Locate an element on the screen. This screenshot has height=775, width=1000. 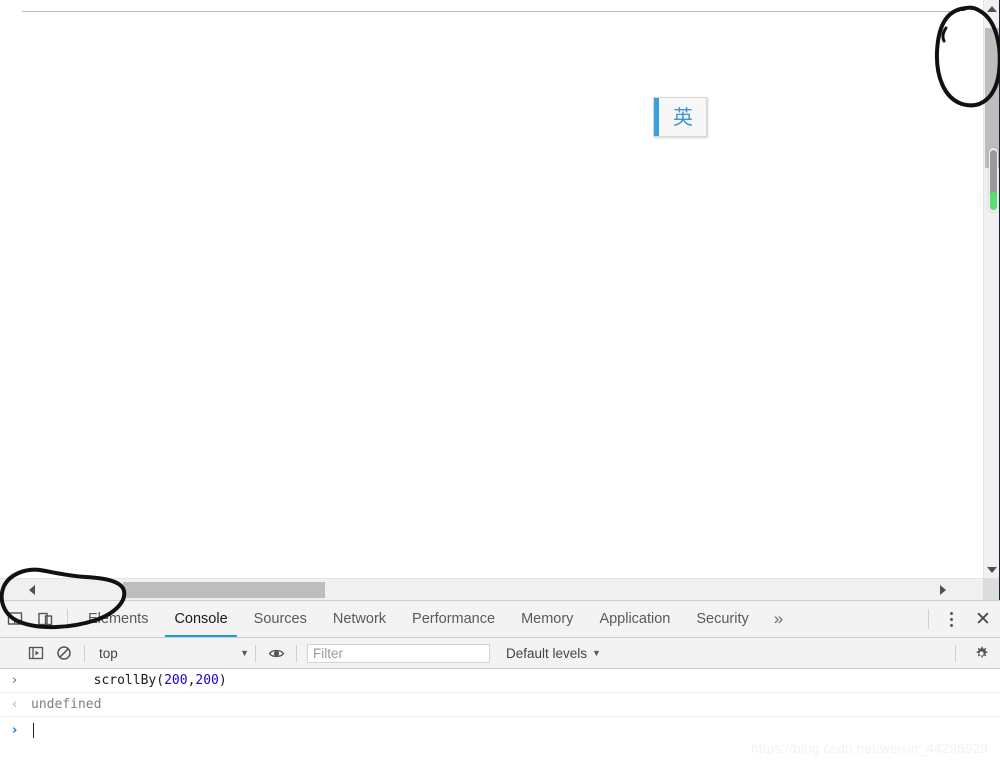
tab-label: Elements is located at coordinates (118, 619).